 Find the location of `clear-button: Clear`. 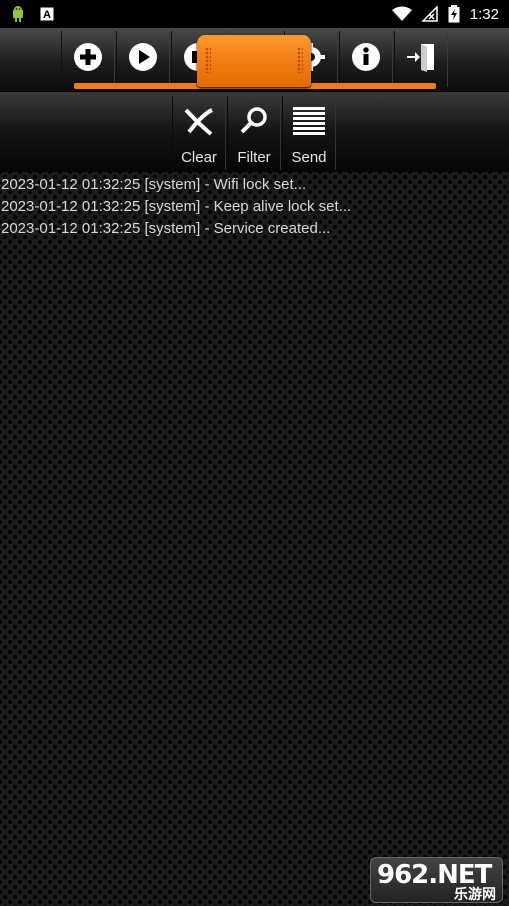

clear-button: Clear is located at coordinates (199, 133).